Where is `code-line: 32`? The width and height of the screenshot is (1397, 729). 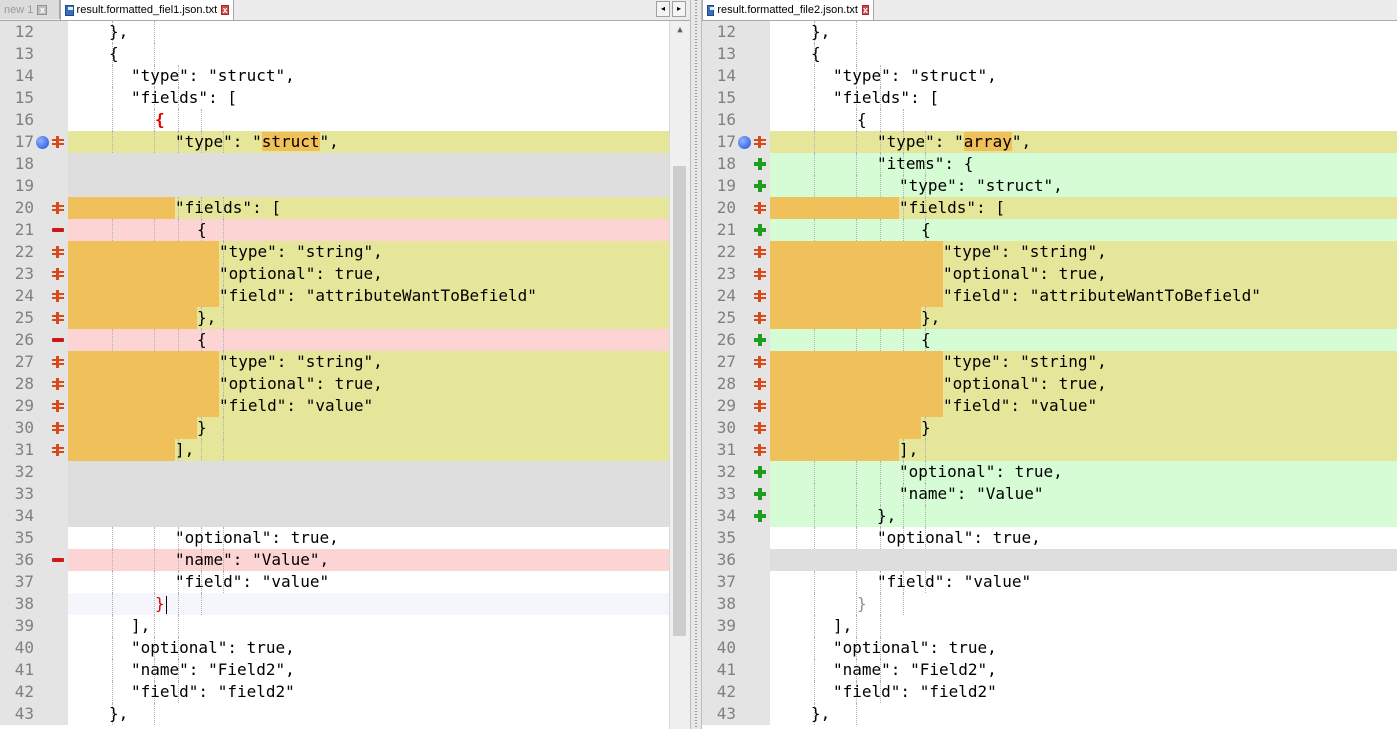 code-line: 32 is located at coordinates (345, 472).